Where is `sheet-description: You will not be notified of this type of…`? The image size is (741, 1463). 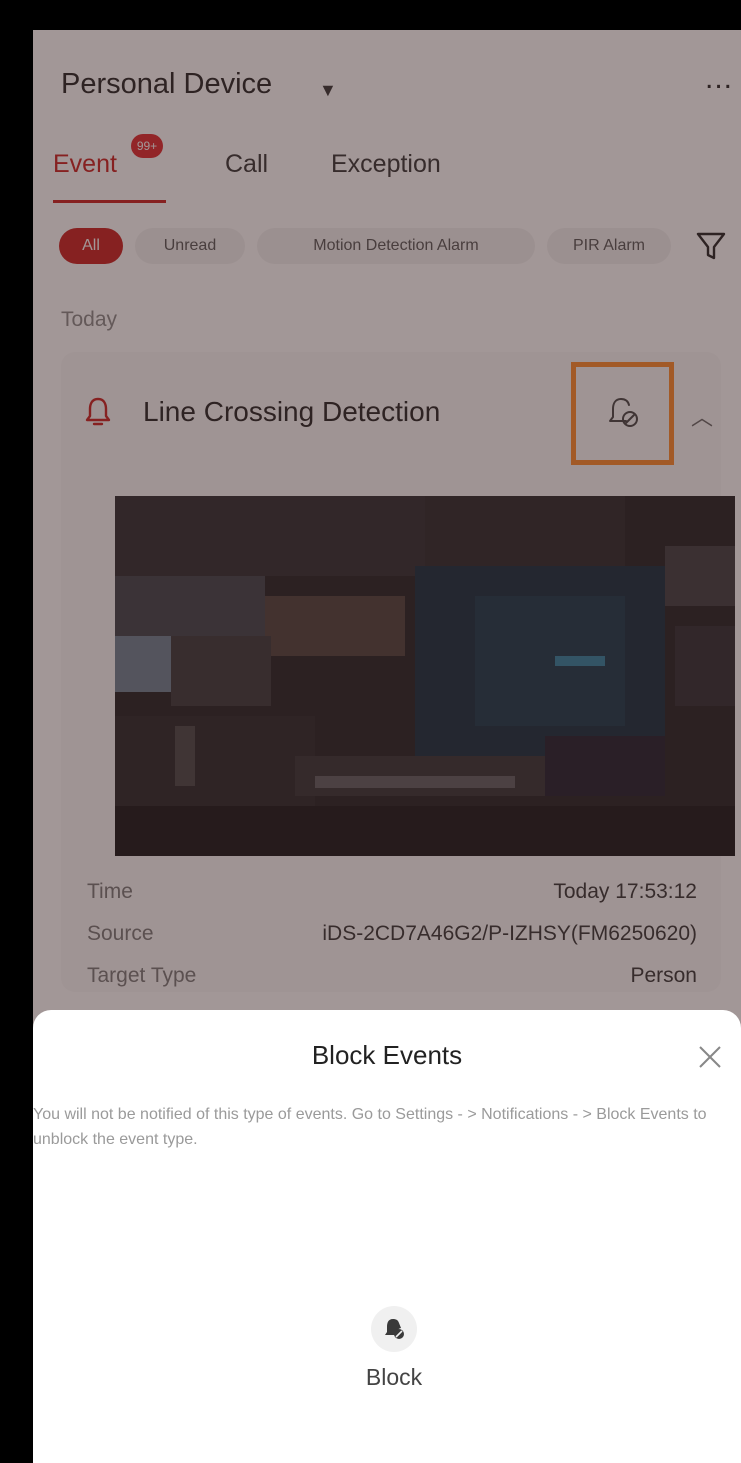
sheet-description: You will not be notified of this type of… is located at coordinates (370, 1127).